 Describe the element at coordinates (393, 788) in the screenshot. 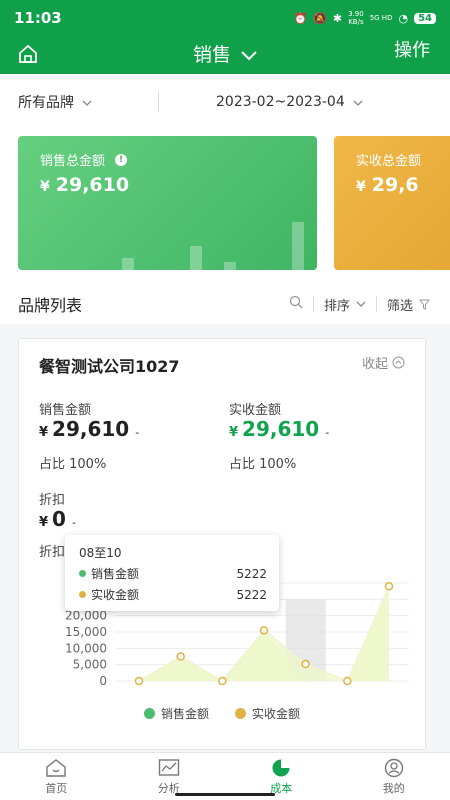

I see `tab-label: 我的` at that location.